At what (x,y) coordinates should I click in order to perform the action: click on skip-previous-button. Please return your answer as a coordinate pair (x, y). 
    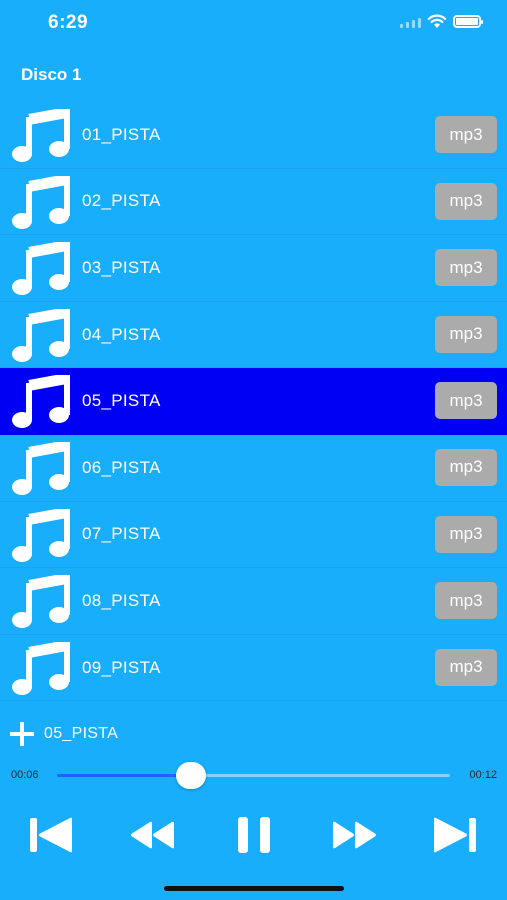
    Looking at the image, I should click on (51, 835).